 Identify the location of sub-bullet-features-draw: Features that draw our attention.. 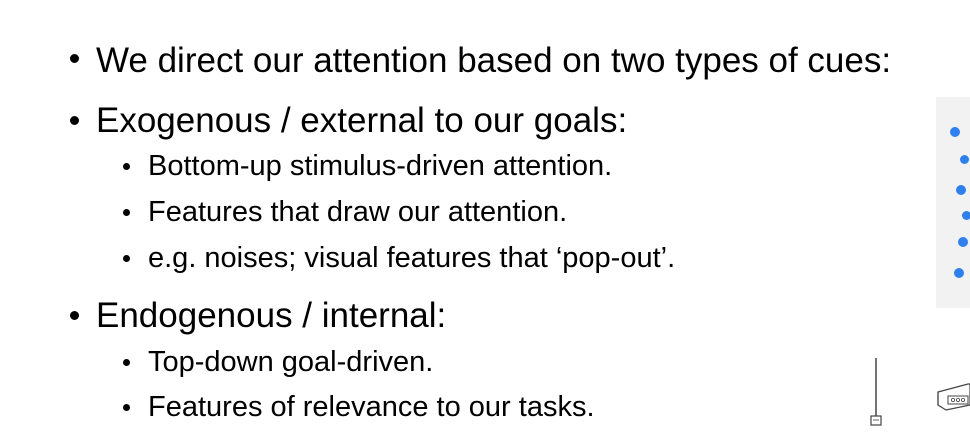
(358, 212).